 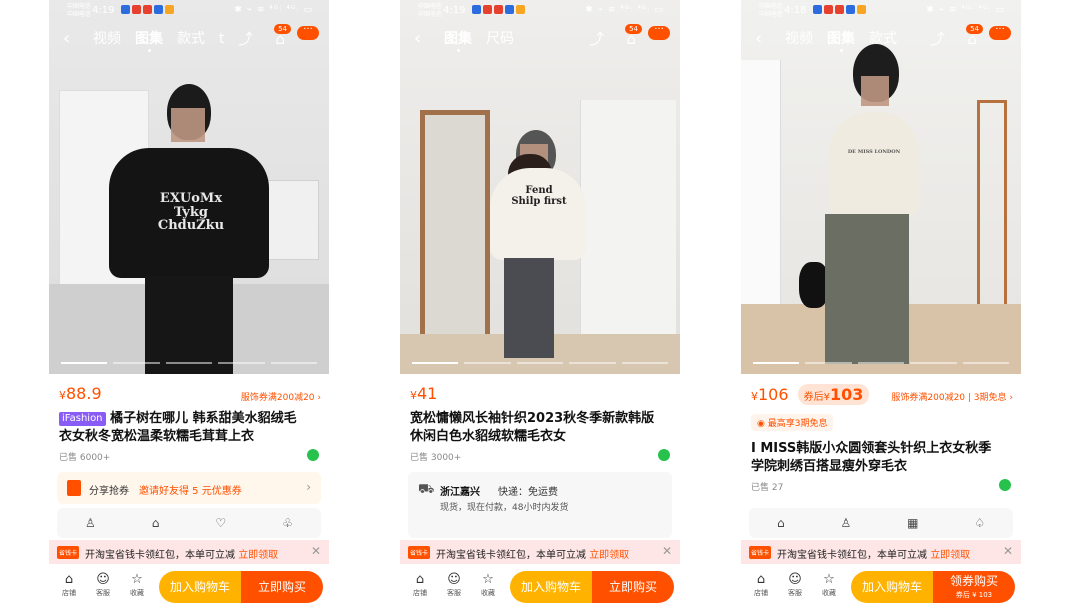 I want to click on sweater-print-text: EXUoMx Tykg ChduZku, so click(x=191, y=212).